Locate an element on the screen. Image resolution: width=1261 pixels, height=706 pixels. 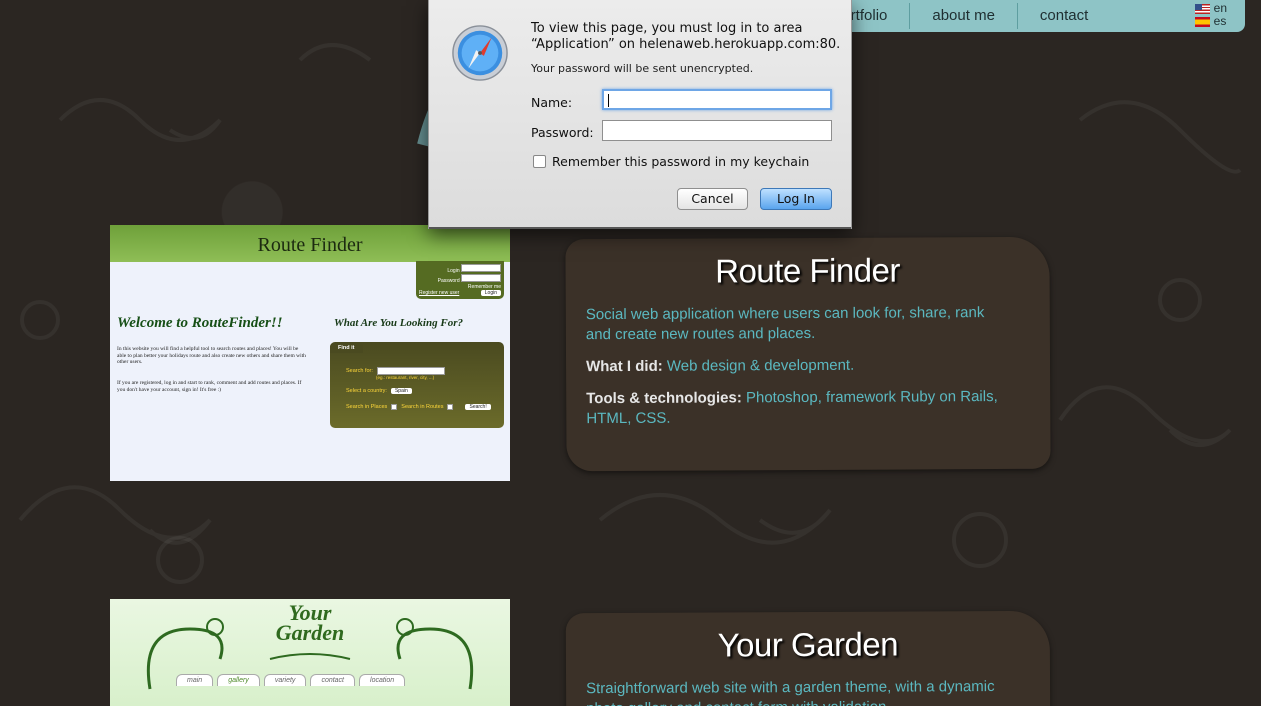
text-caret is located at coordinates (608, 100).